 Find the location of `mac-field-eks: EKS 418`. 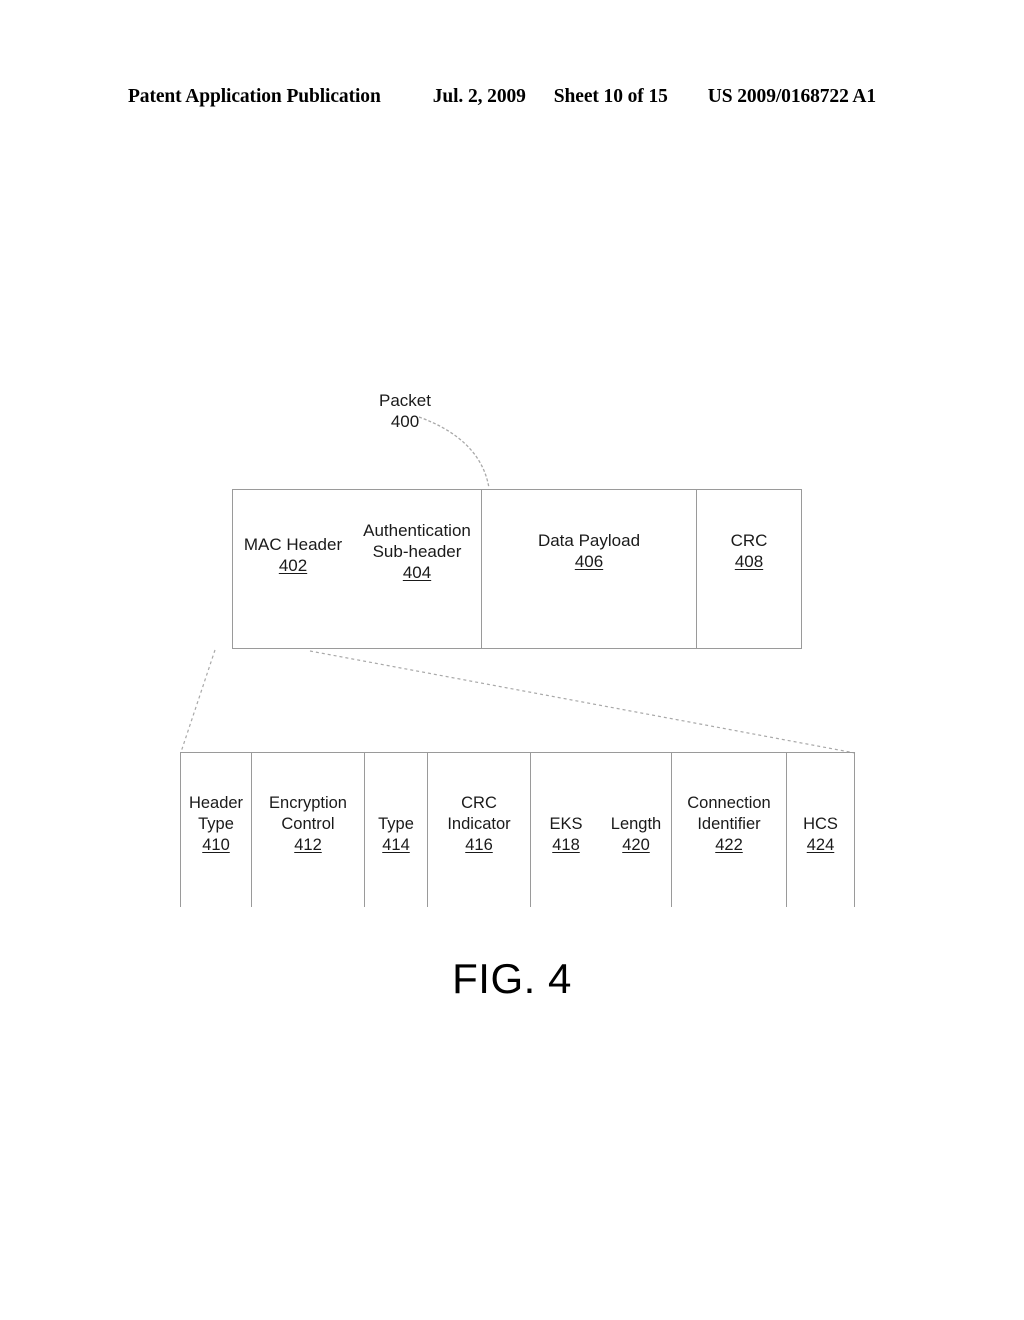

mac-field-eks: EKS 418 is located at coordinates (566, 835).